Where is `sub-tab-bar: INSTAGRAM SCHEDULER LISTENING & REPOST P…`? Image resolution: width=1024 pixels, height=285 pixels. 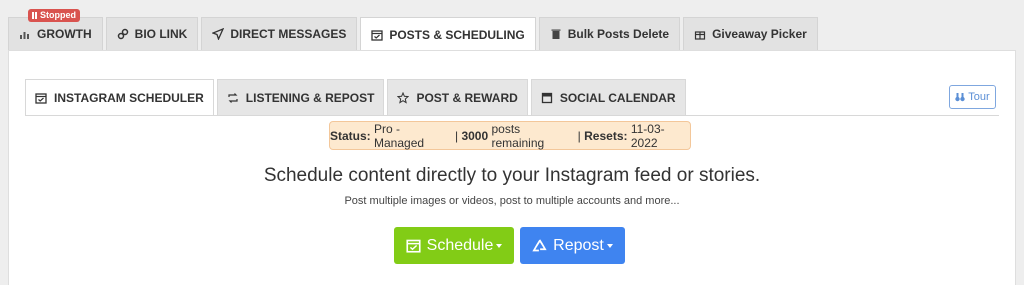
sub-tab-bar: INSTAGRAM SCHEDULER LISTENING & REPOST P… is located at coordinates (357, 97).